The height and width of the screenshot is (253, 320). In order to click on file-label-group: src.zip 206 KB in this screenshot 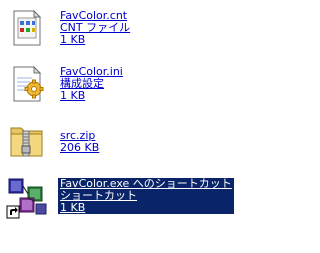, I will do `click(79, 142)`.